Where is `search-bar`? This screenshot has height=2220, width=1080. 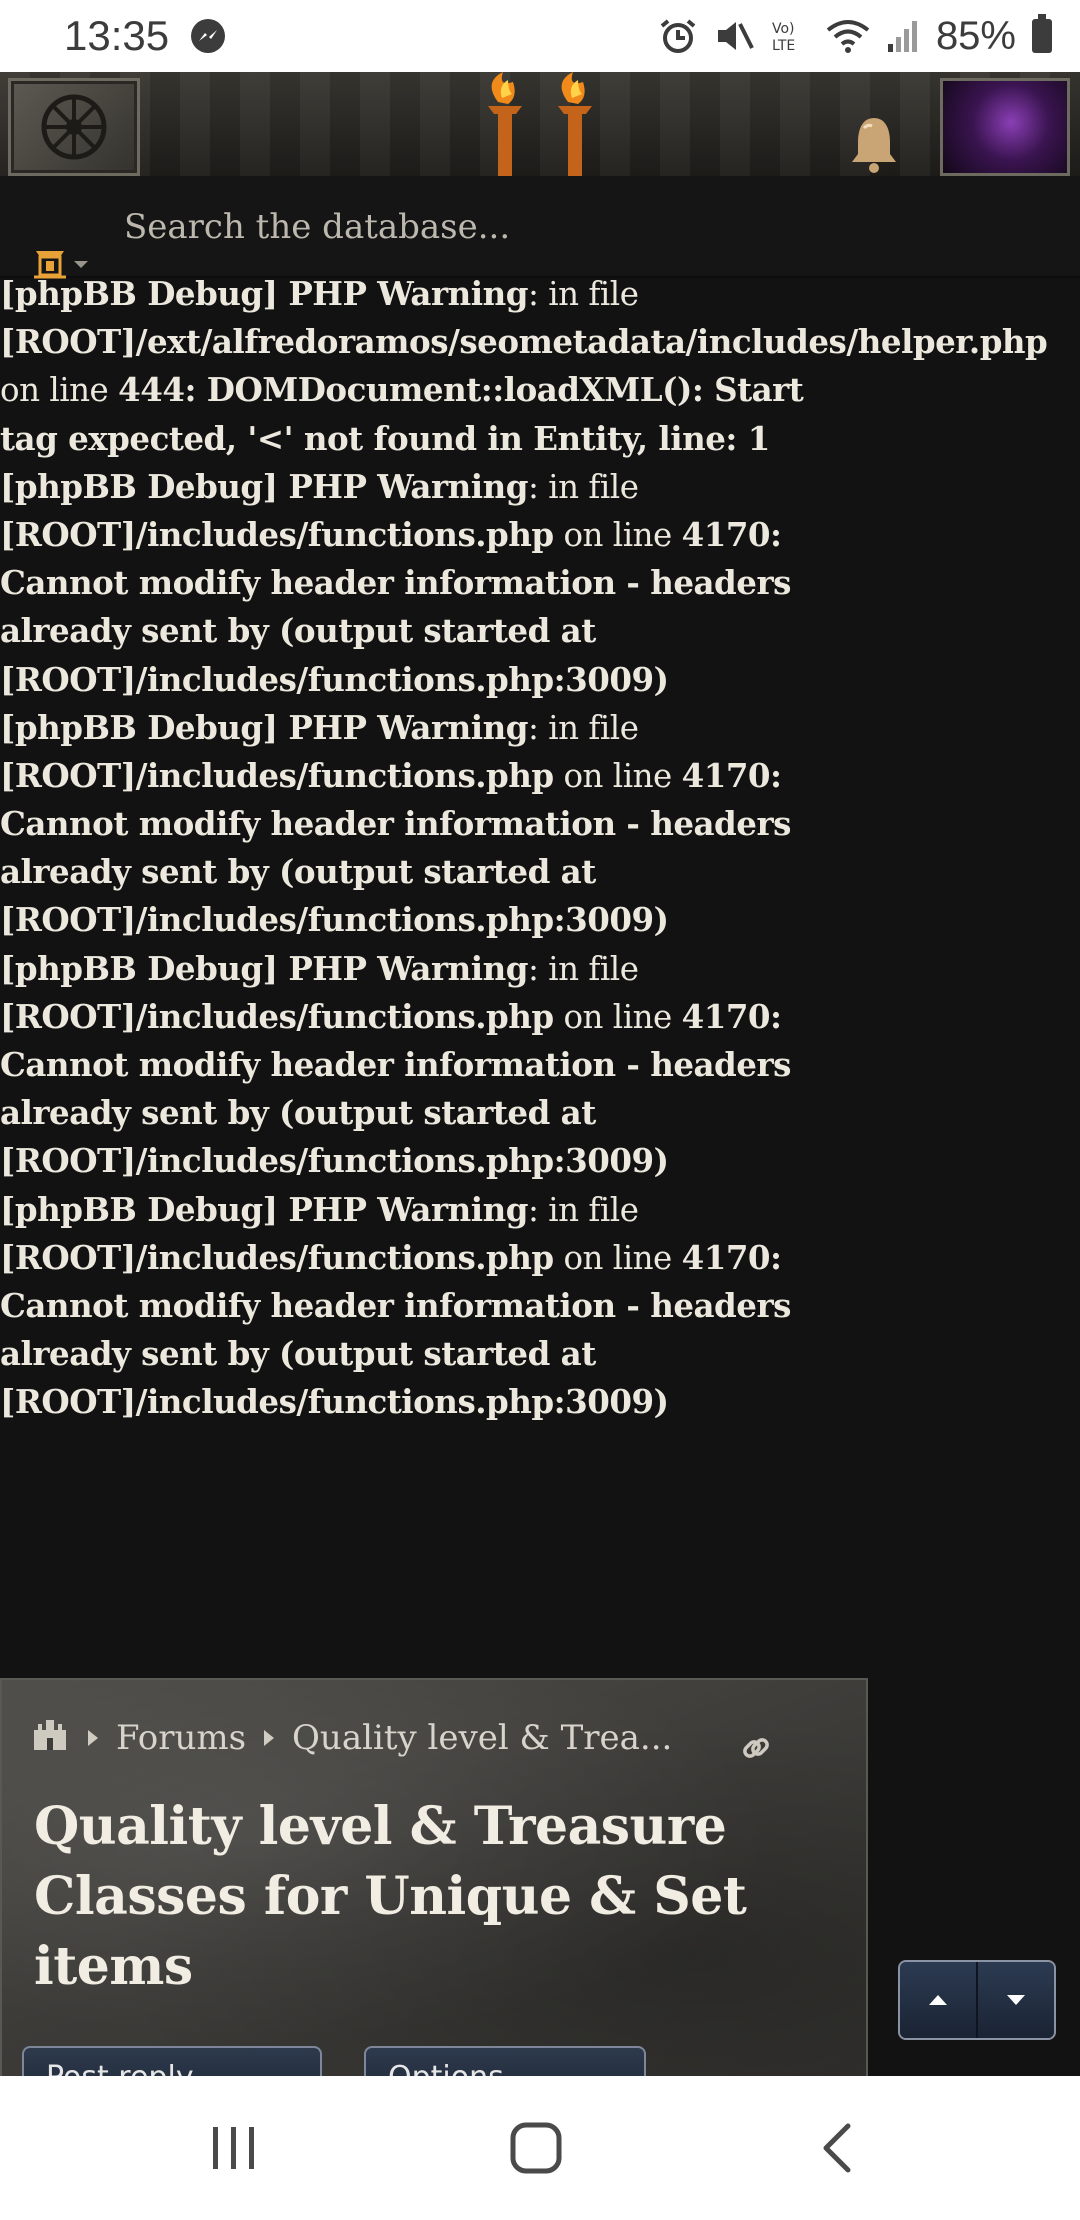
search-bar is located at coordinates (540, 227).